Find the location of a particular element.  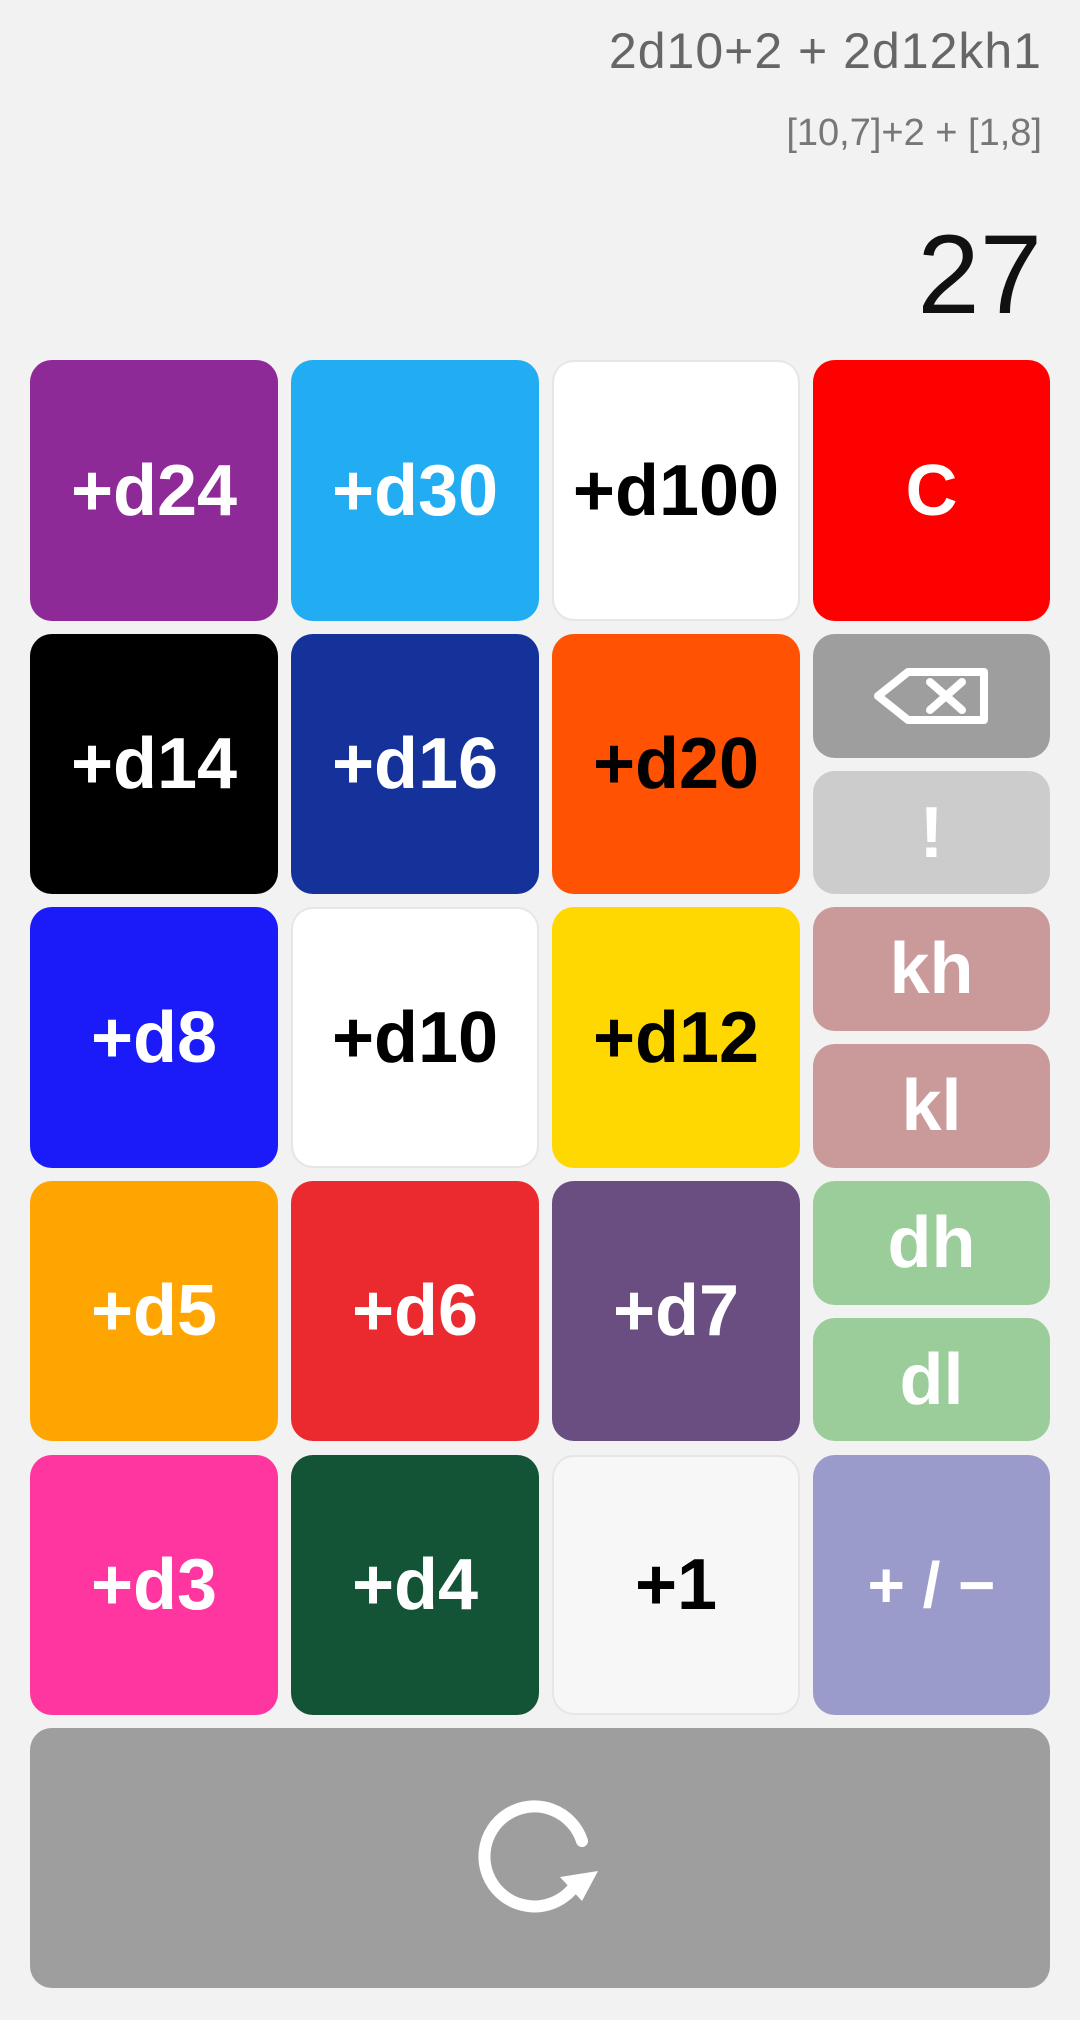

sign-toggle-button: + / − is located at coordinates (931, 1585).